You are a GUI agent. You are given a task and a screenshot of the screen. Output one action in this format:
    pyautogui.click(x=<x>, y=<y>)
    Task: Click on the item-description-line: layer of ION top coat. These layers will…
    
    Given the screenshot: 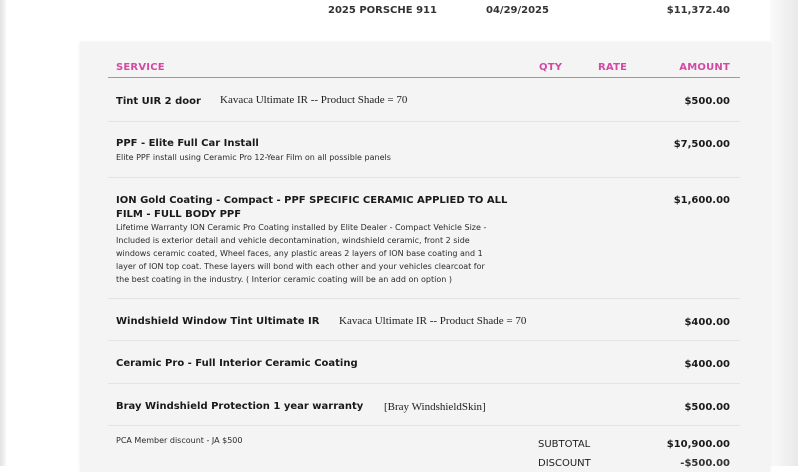 What is the action you would take?
    pyautogui.click(x=300, y=266)
    